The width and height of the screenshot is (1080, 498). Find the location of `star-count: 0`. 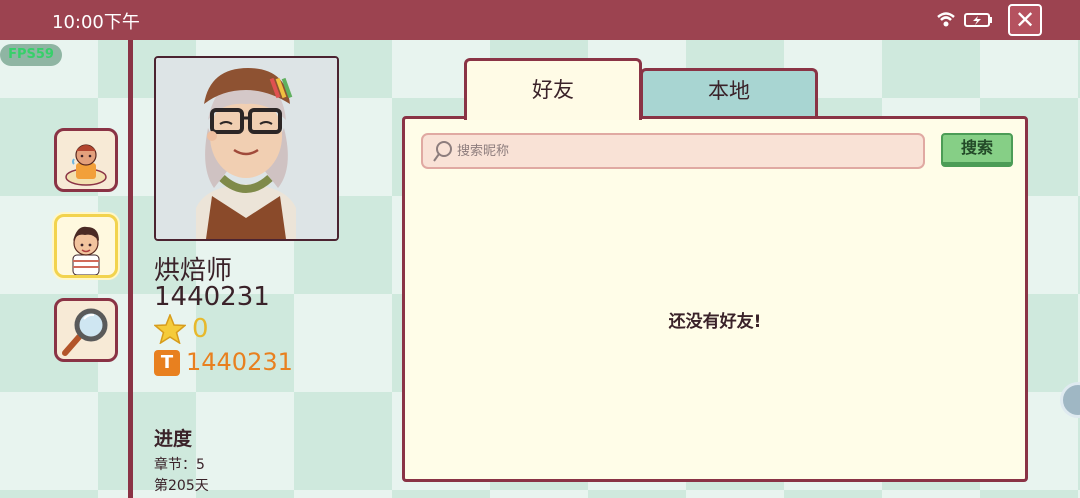

star-count: 0 is located at coordinates (200, 329).